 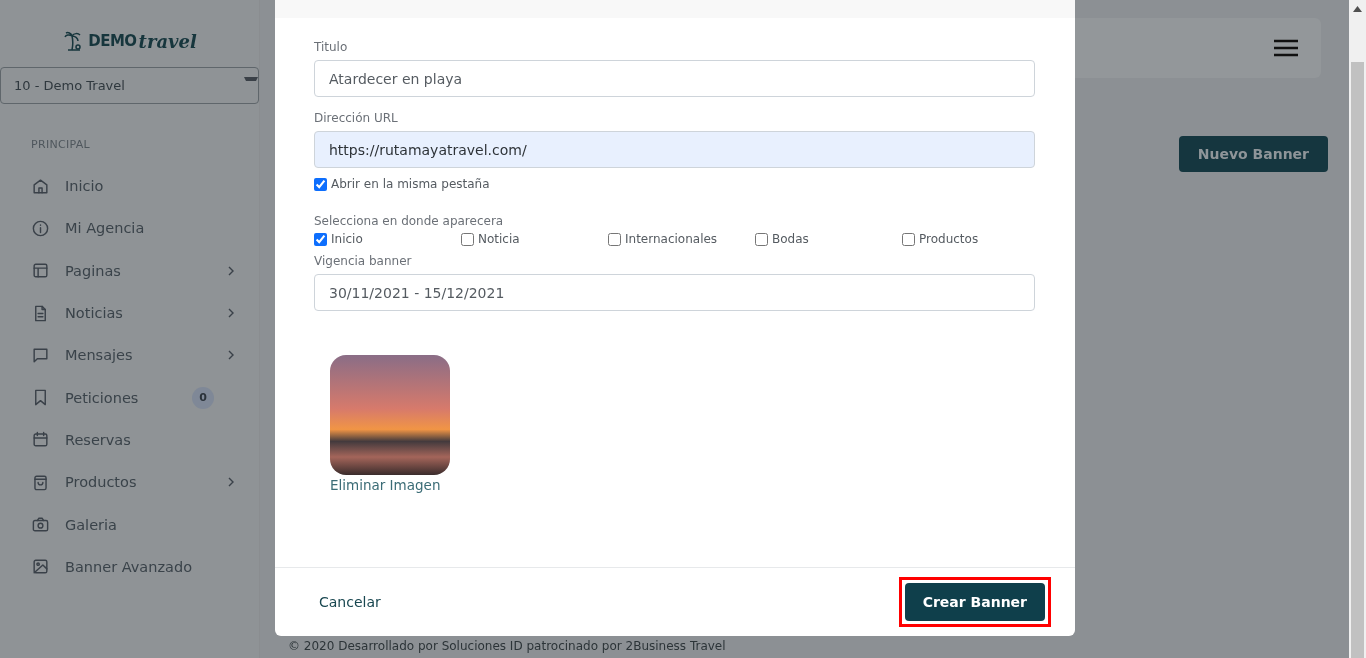 I want to click on sidebar-item: Mi Agencia, so click(x=129, y=228).